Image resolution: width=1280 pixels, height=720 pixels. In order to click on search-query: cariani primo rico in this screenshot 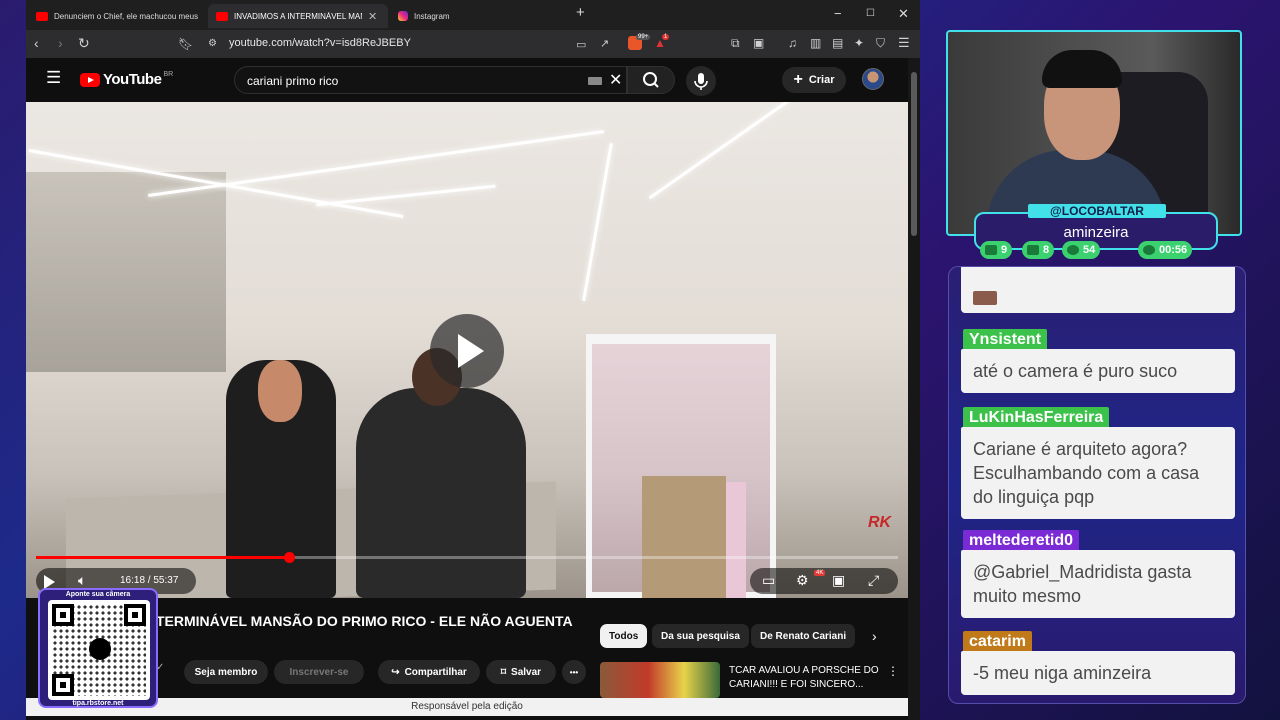, I will do `click(293, 81)`.